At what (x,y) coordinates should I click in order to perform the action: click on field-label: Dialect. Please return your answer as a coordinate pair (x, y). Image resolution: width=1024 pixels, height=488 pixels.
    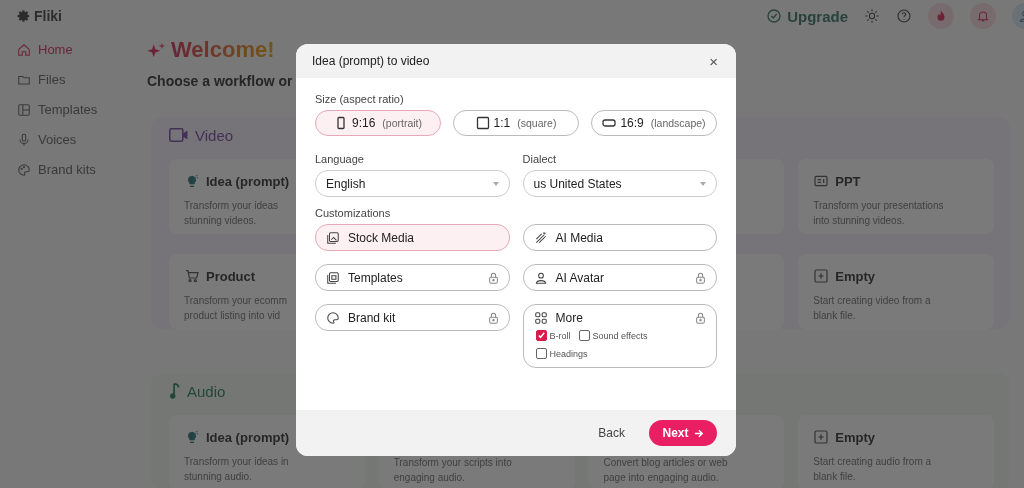
    Looking at the image, I should click on (540, 159).